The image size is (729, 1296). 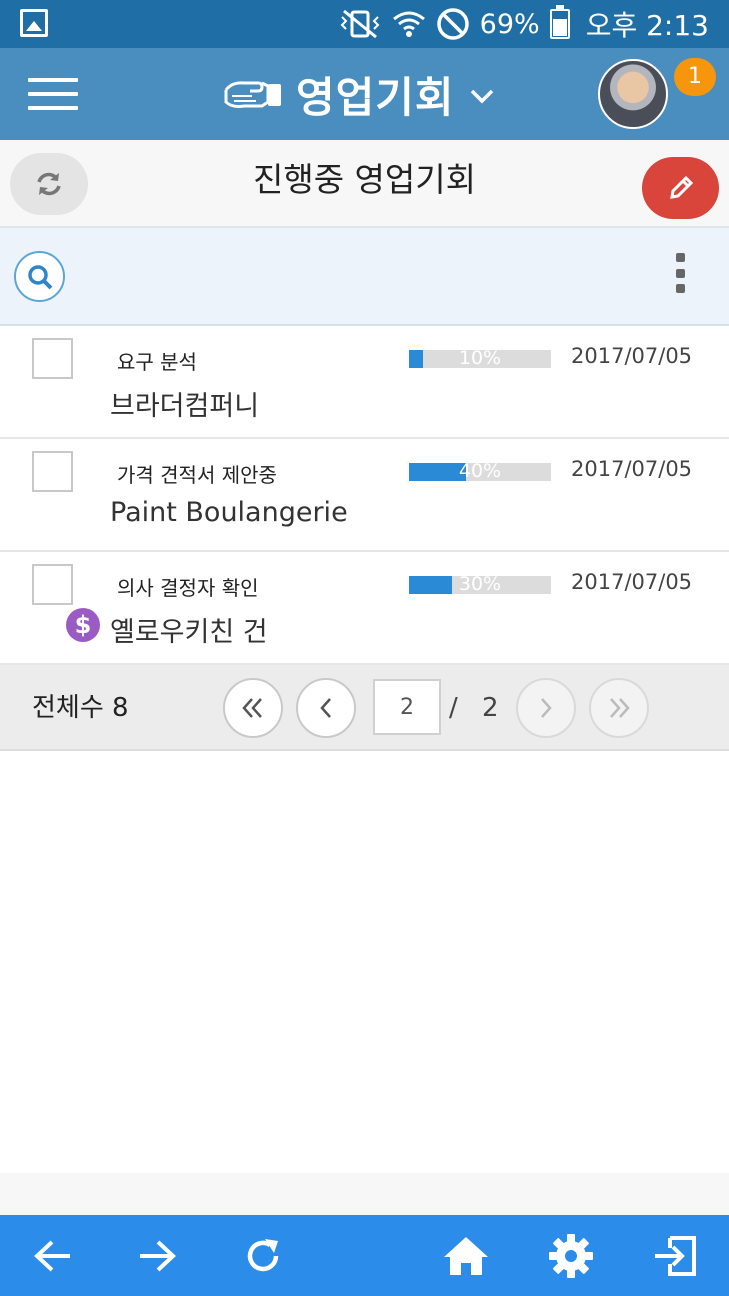 I want to click on do-not-disturb-icon, so click(x=452, y=24).